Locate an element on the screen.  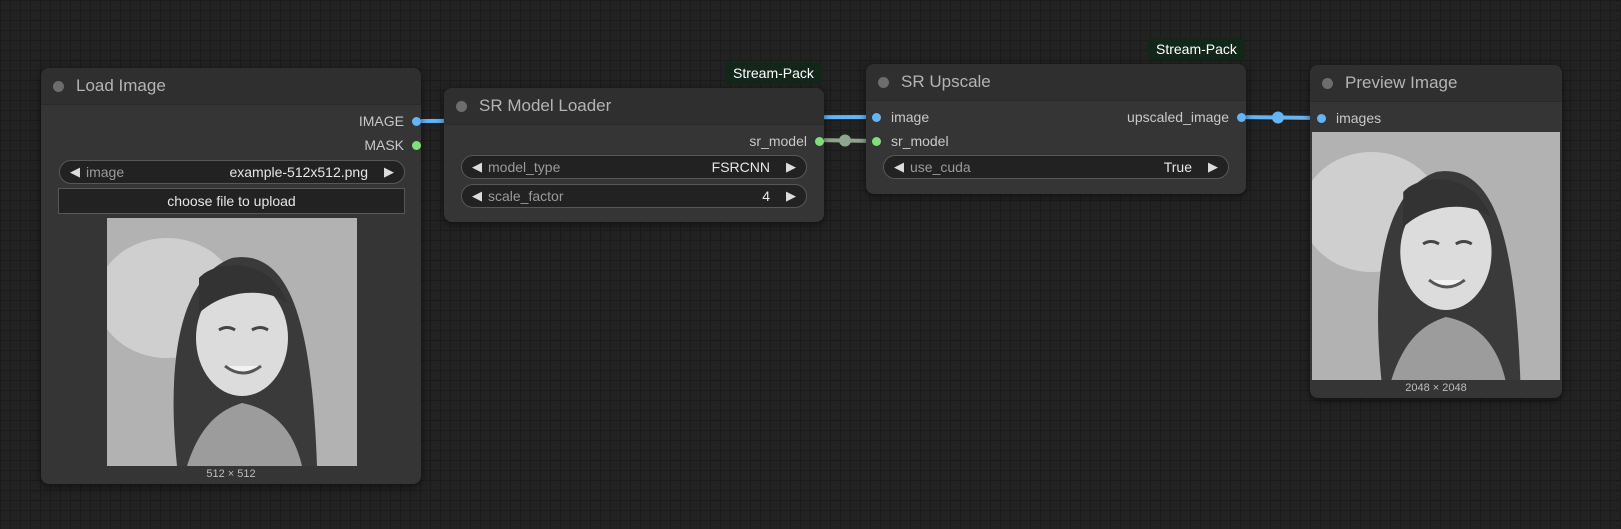
output-slot-image: IMAGE is located at coordinates (321, 121).